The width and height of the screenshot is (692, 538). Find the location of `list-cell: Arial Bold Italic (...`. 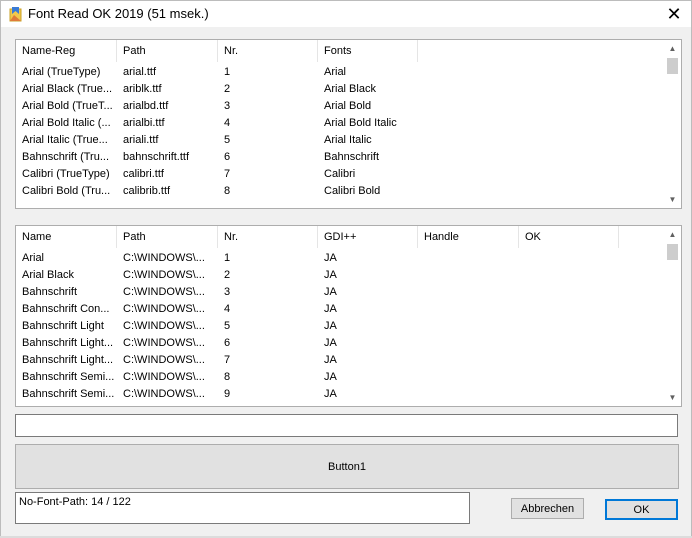

list-cell: Arial Bold Italic (... is located at coordinates (66, 123).